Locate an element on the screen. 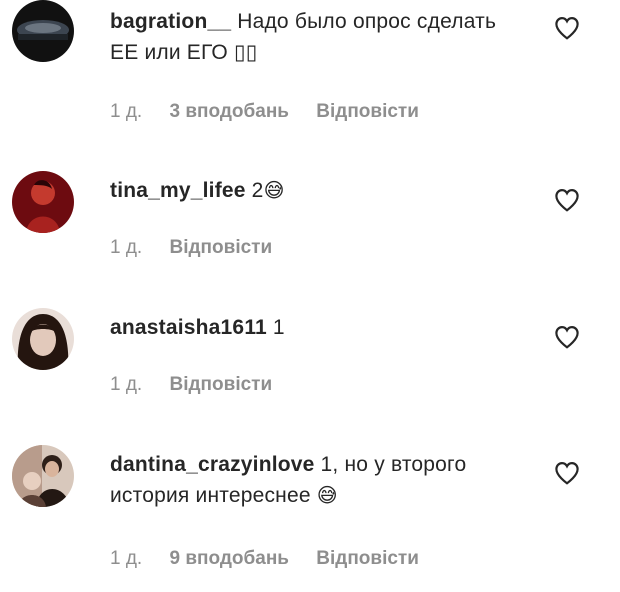 This screenshot has width=620, height=592. comment-body: 1 is located at coordinates (278, 327).